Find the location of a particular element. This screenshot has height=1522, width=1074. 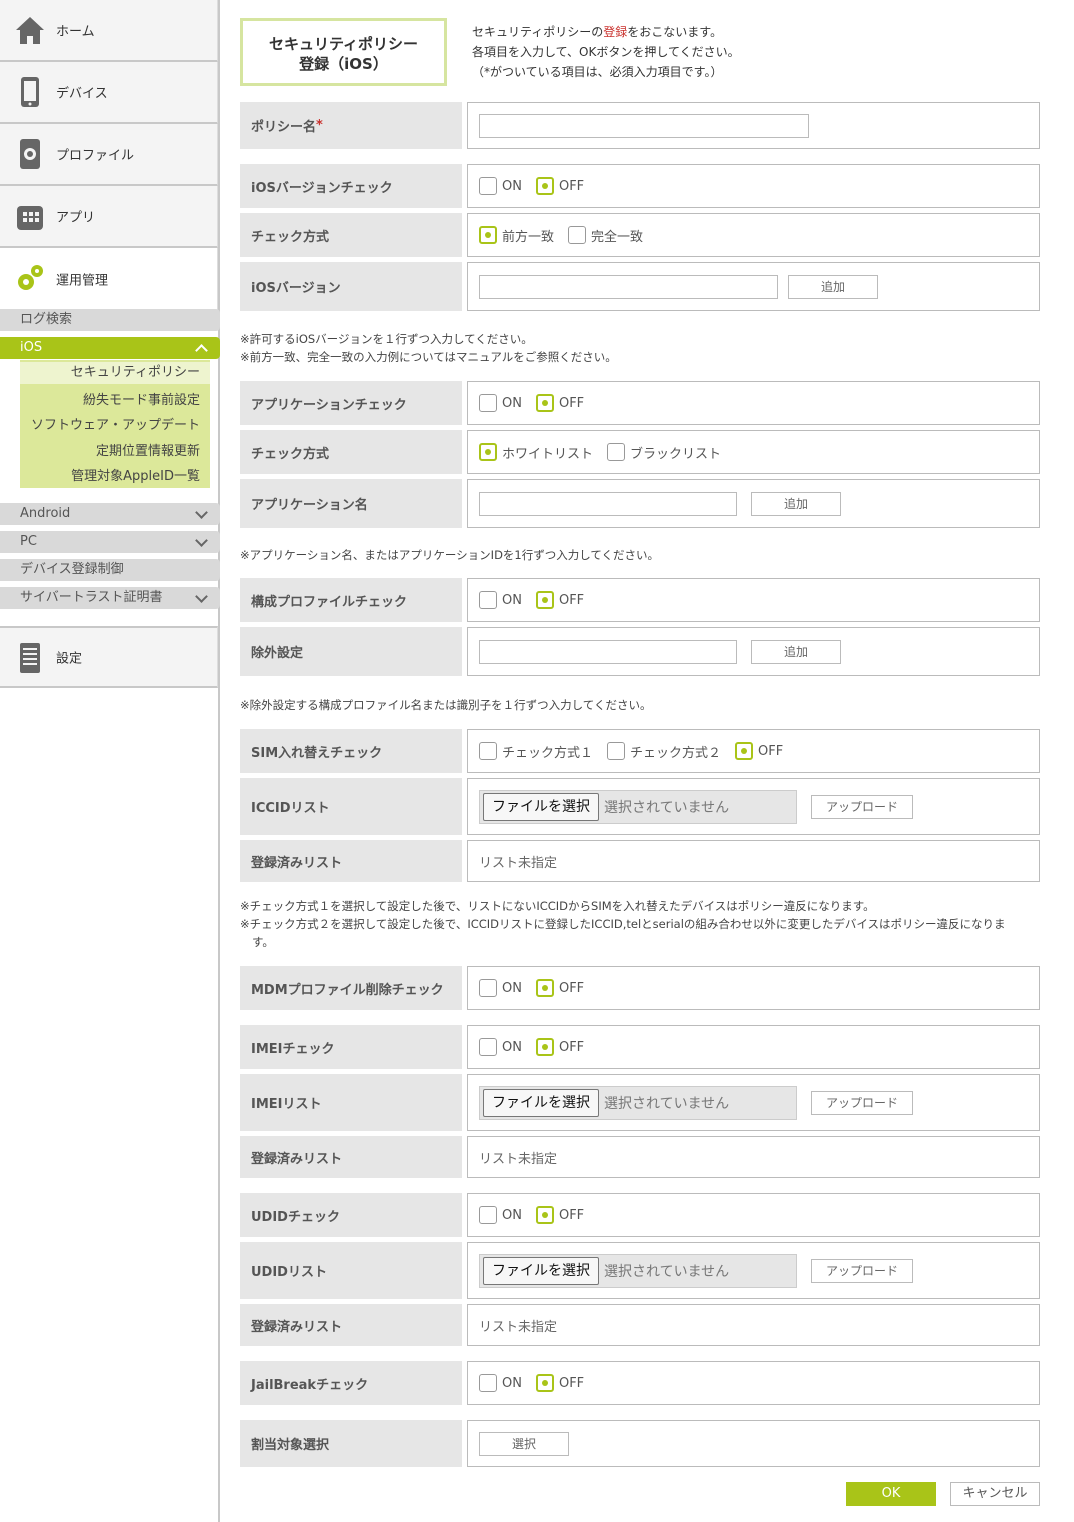

imei-check-on: ON is located at coordinates (500, 1047).